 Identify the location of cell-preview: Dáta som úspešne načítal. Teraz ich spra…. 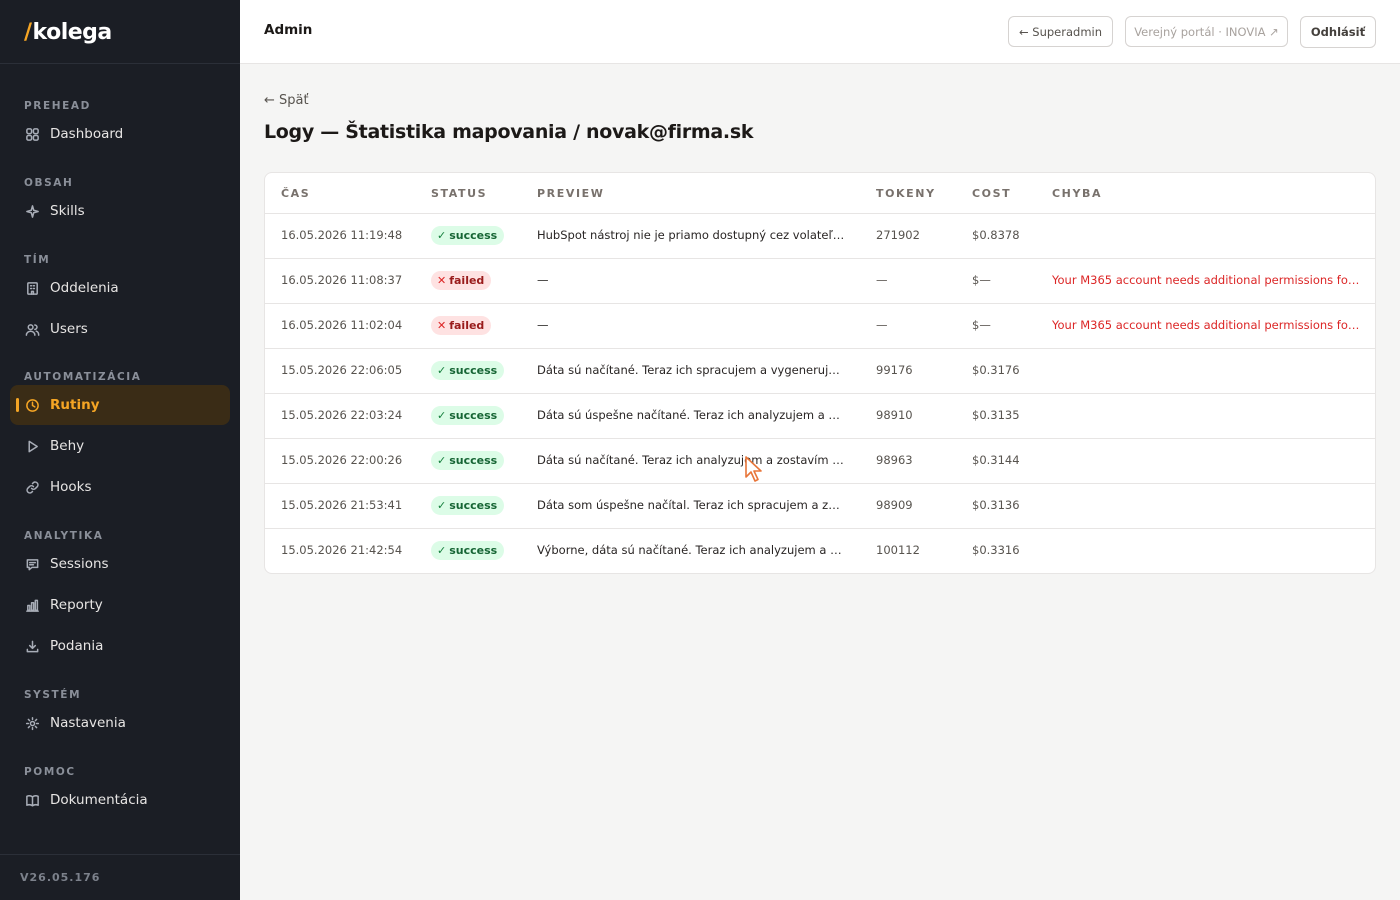
(691, 505).